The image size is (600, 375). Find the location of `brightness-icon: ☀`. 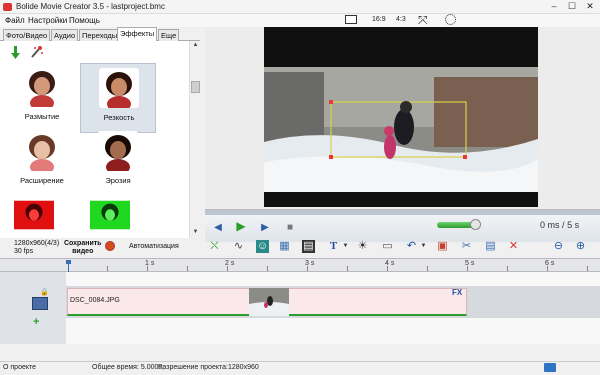

brightness-icon: ☀ is located at coordinates (362, 246).